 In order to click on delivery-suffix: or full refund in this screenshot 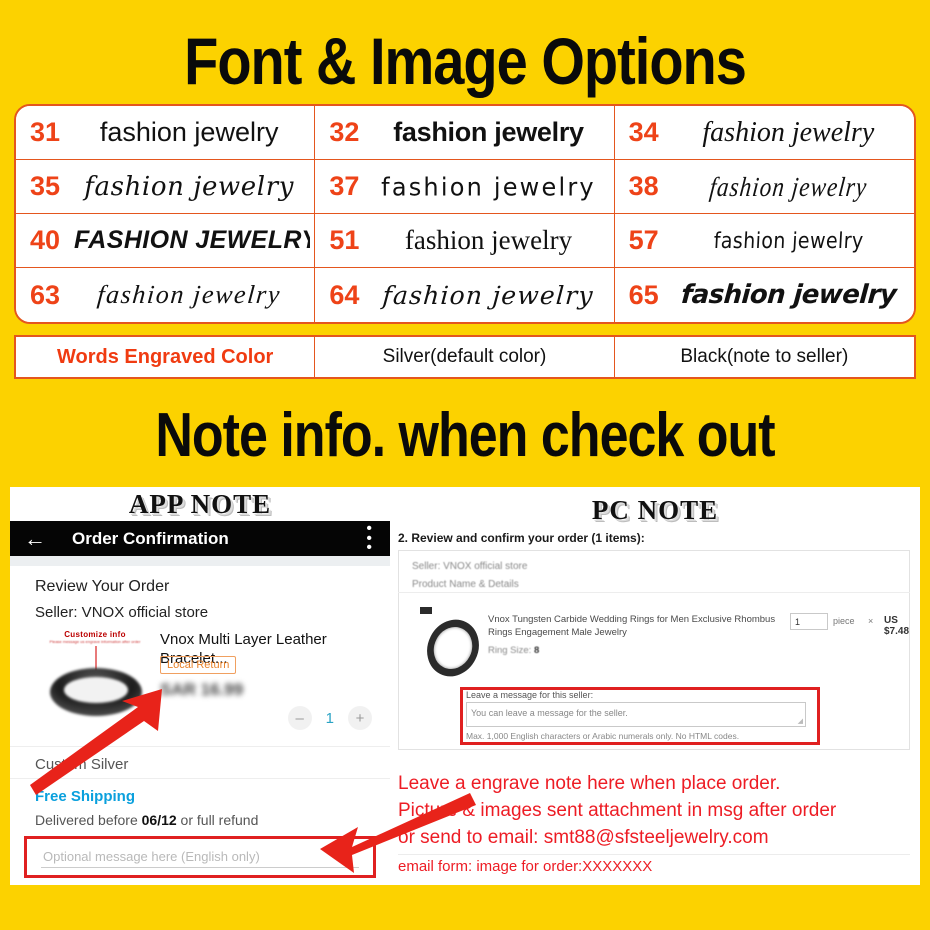, I will do `click(217, 820)`.